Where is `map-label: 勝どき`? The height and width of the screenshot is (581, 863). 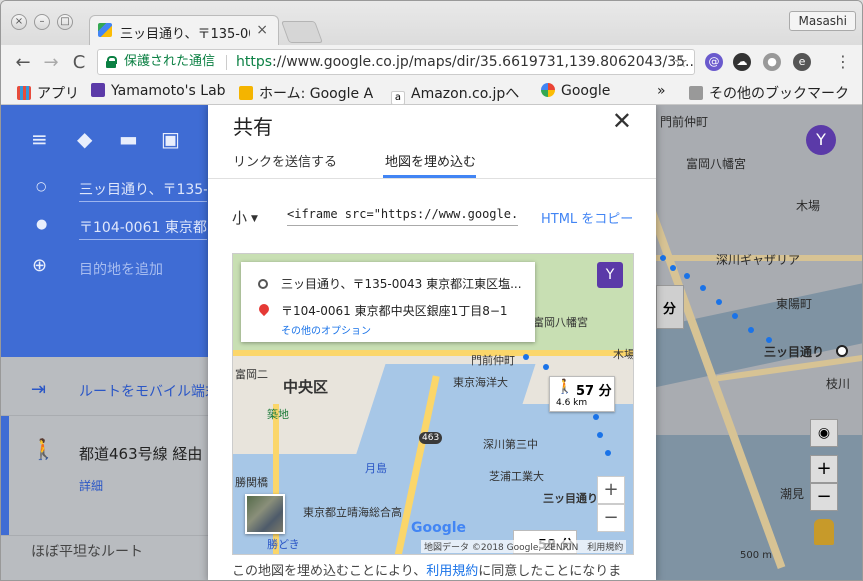 map-label: 勝どき is located at coordinates (283, 544).